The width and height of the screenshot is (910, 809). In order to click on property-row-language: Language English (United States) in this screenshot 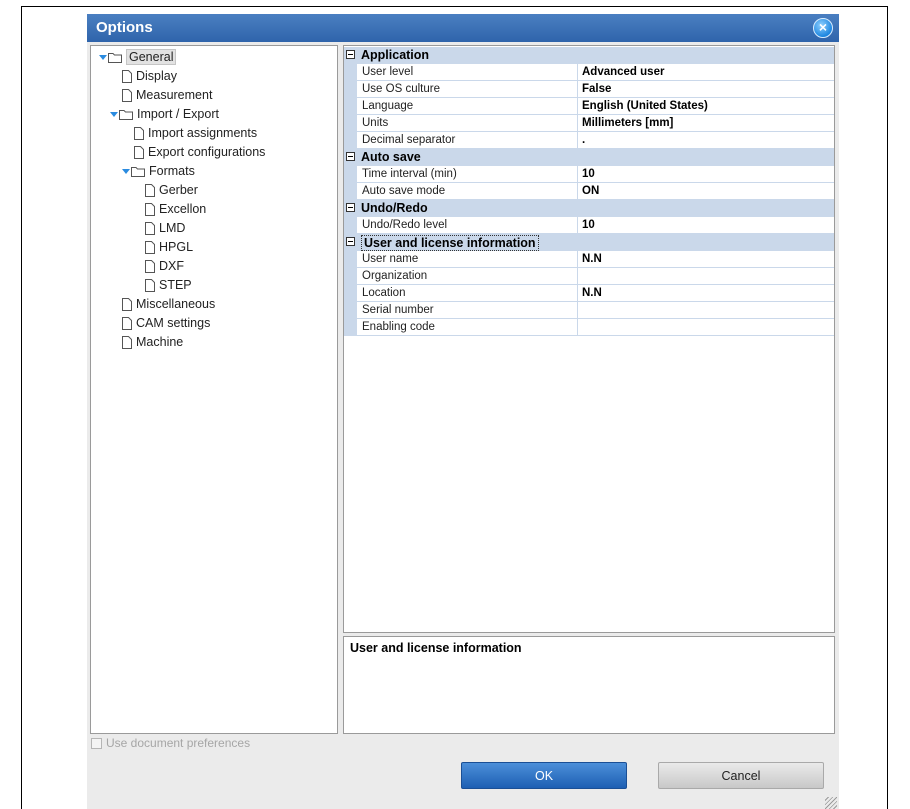, I will do `click(589, 106)`.